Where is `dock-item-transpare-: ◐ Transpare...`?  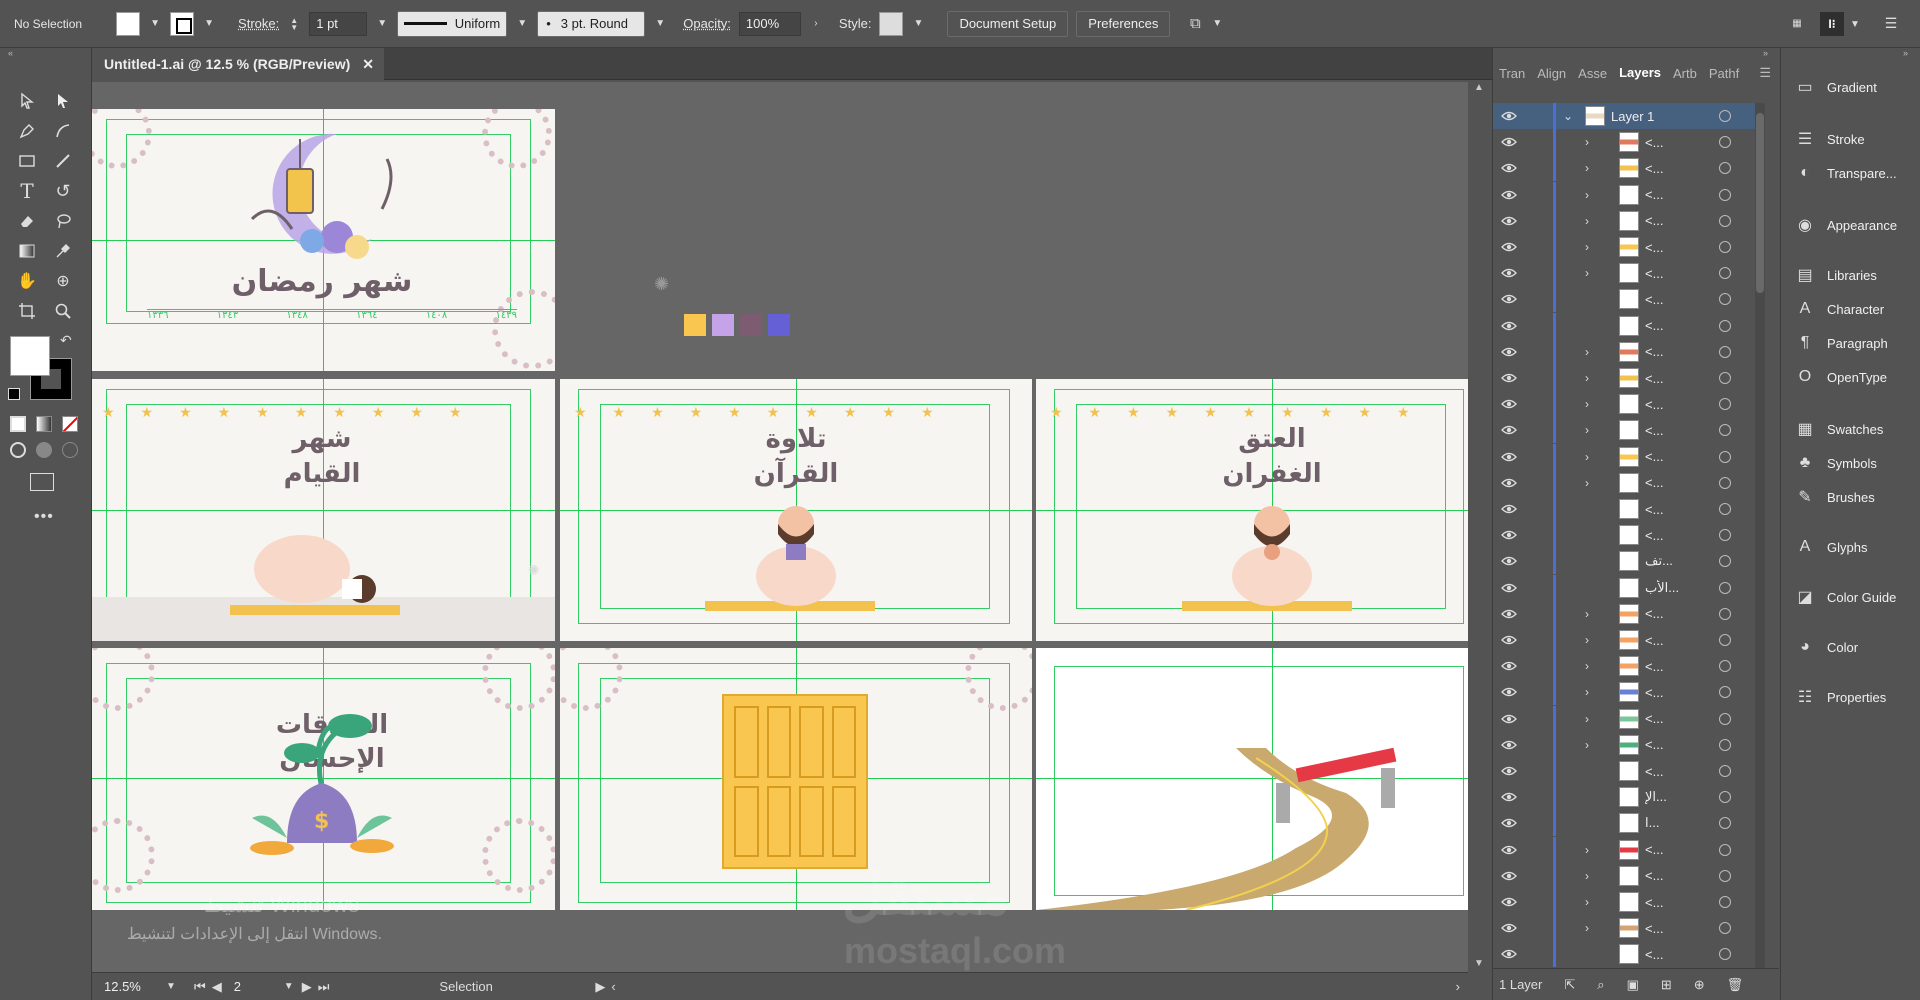
dock-item-transpare-: ◐ Transpare... is located at coordinates (1850, 173).